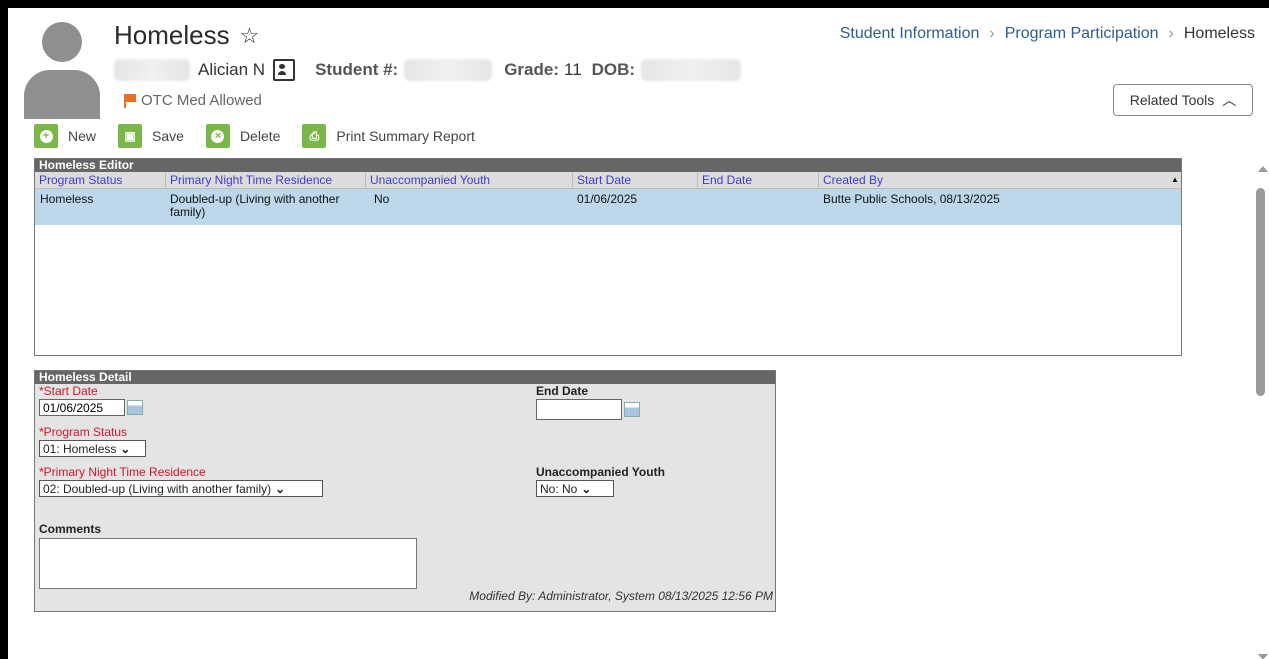  Describe the element at coordinates (217, 136) in the screenshot. I see `delete-circle-icon: ×` at that location.